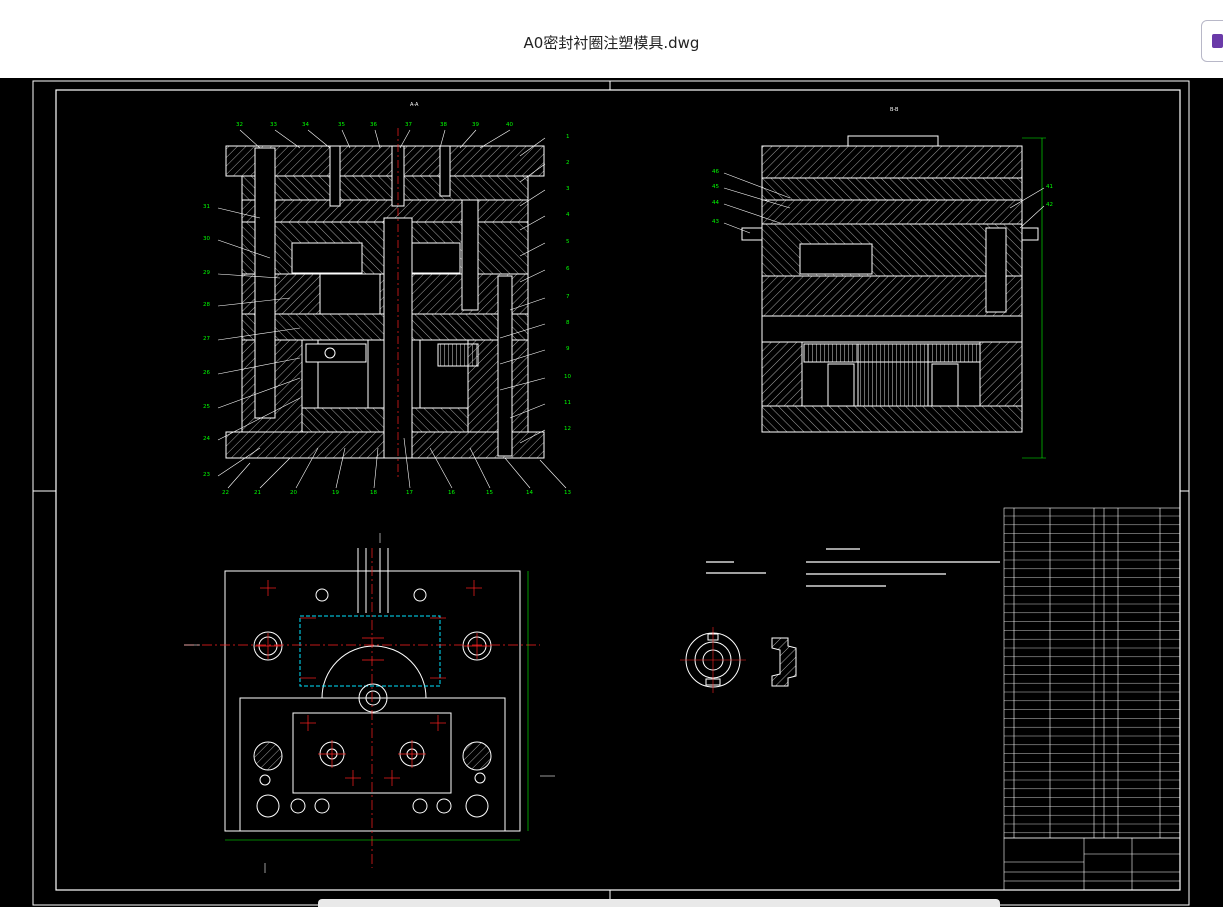  Describe the element at coordinates (206, 439) in the screenshot. I see `svg-text: 24` at that location.